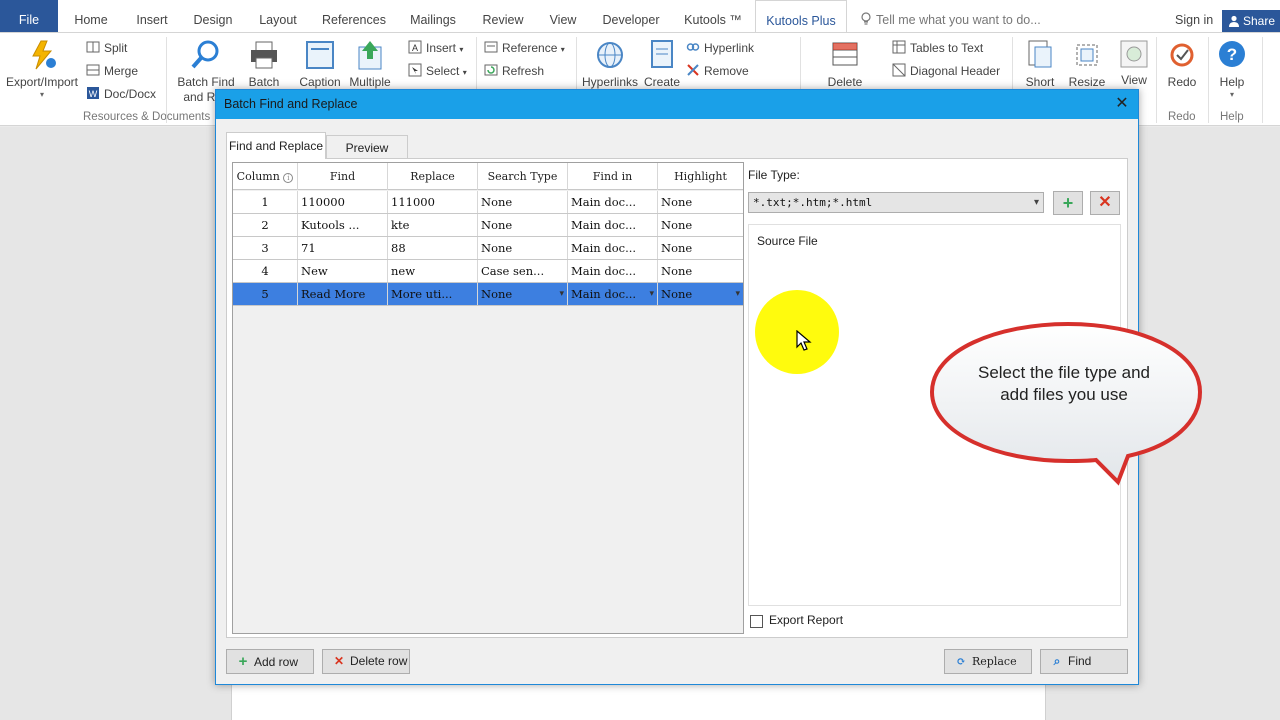 Image resolution: width=1280 pixels, height=720 pixels. I want to click on sign-in-link: Sign in, so click(1194, 16).